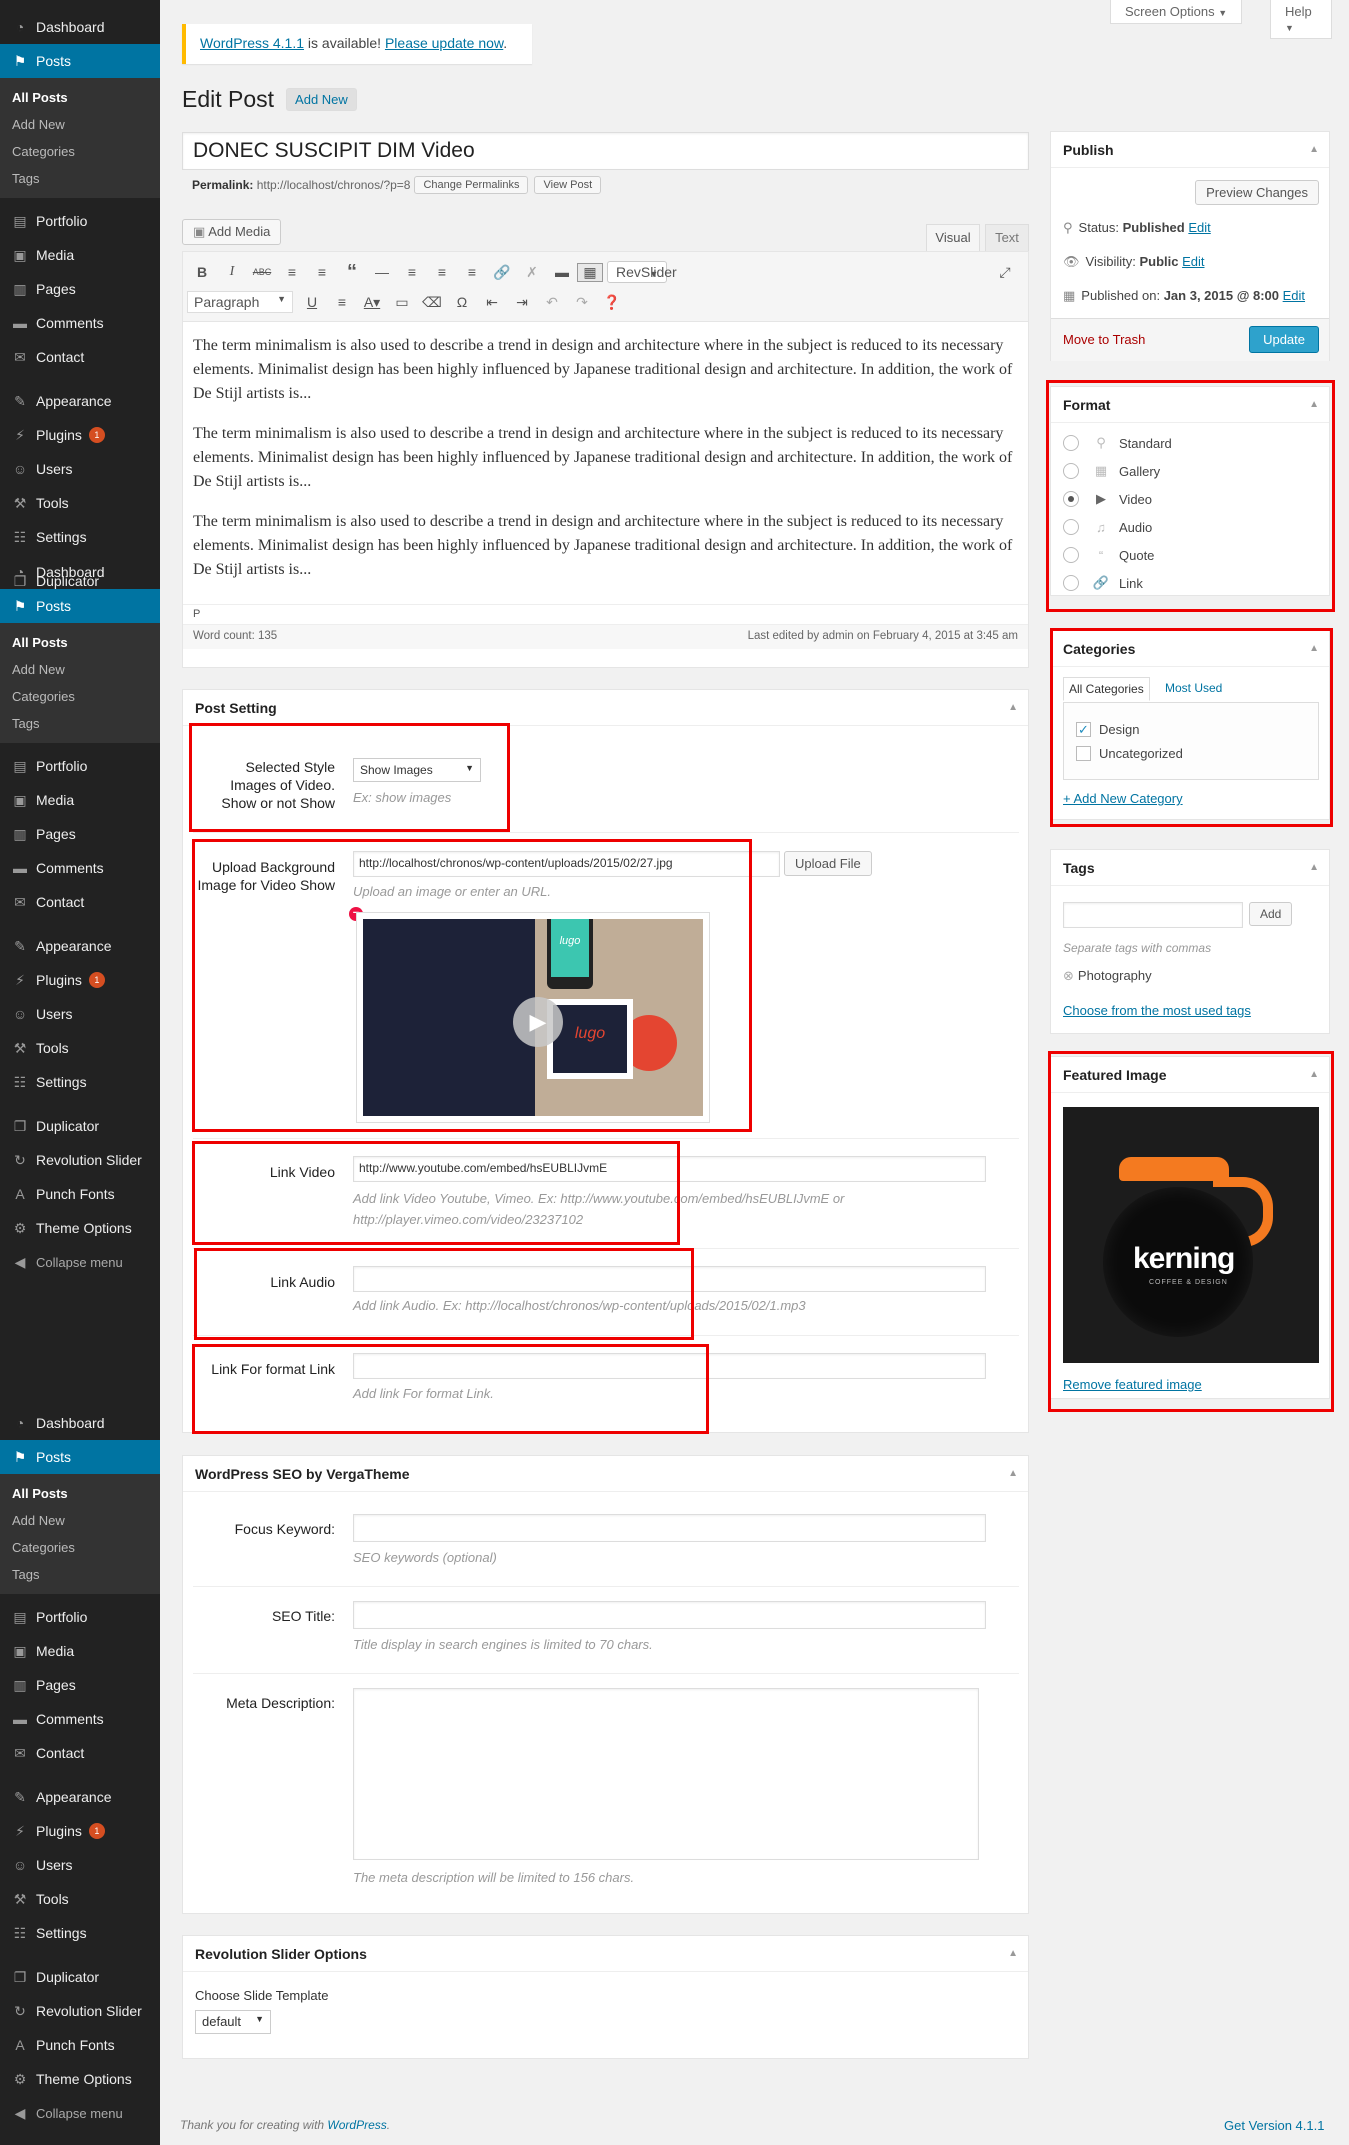 The width and height of the screenshot is (1349, 2145). Describe the element at coordinates (1117, 527) in the screenshot. I see `format-option-audio: ♫ Audio` at that location.